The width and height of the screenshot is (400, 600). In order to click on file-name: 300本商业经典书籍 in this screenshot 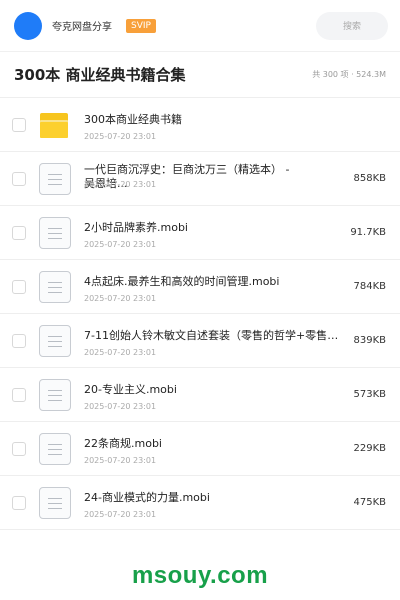, I will do `click(133, 119)`.